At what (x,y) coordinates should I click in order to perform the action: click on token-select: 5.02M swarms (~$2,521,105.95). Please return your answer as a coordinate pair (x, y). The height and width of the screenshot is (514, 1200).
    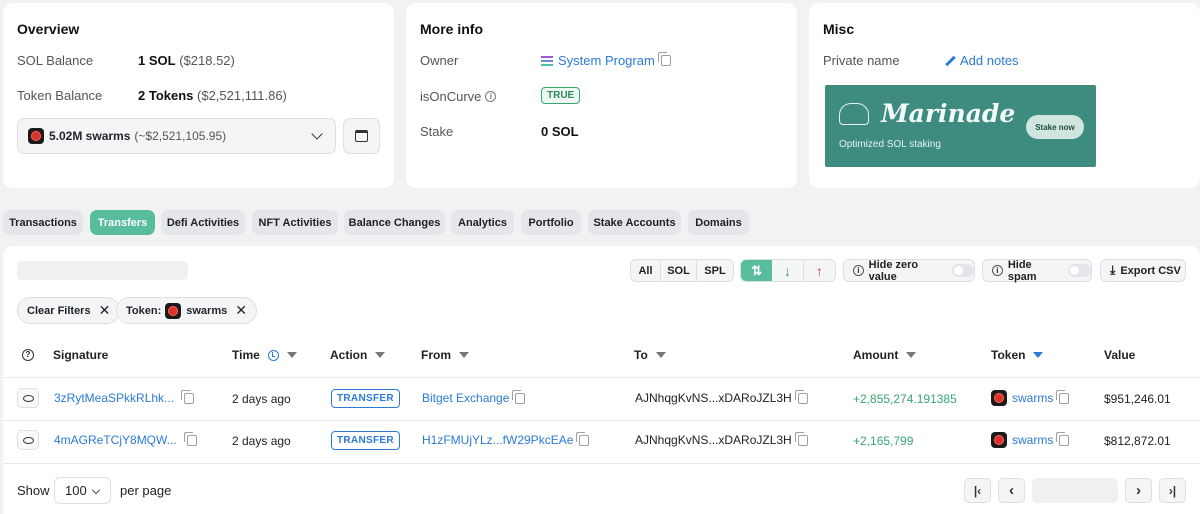
    Looking at the image, I should click on (176, 136).